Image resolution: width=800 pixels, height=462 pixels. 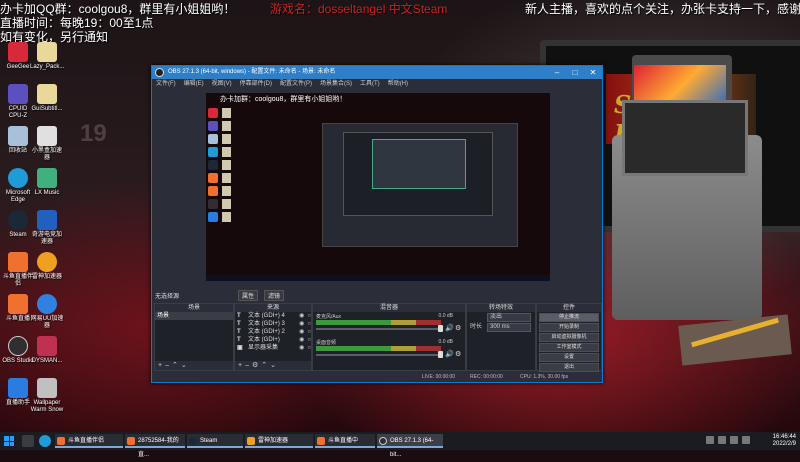 I want to click on close-icon: ✕, so click(x=593, y=72).